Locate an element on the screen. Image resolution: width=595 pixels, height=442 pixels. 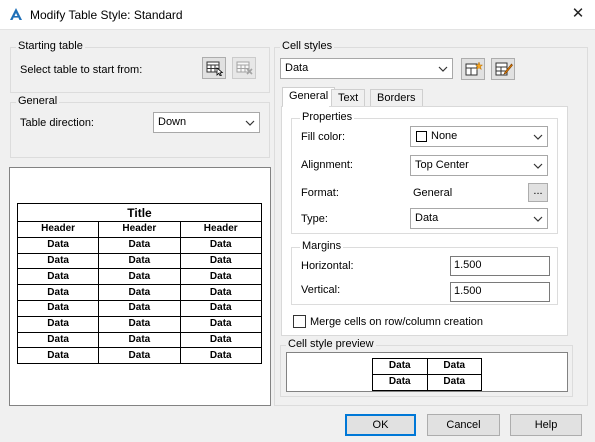
select-table-label: Select table to start from: is located at coordinates (81, 70).